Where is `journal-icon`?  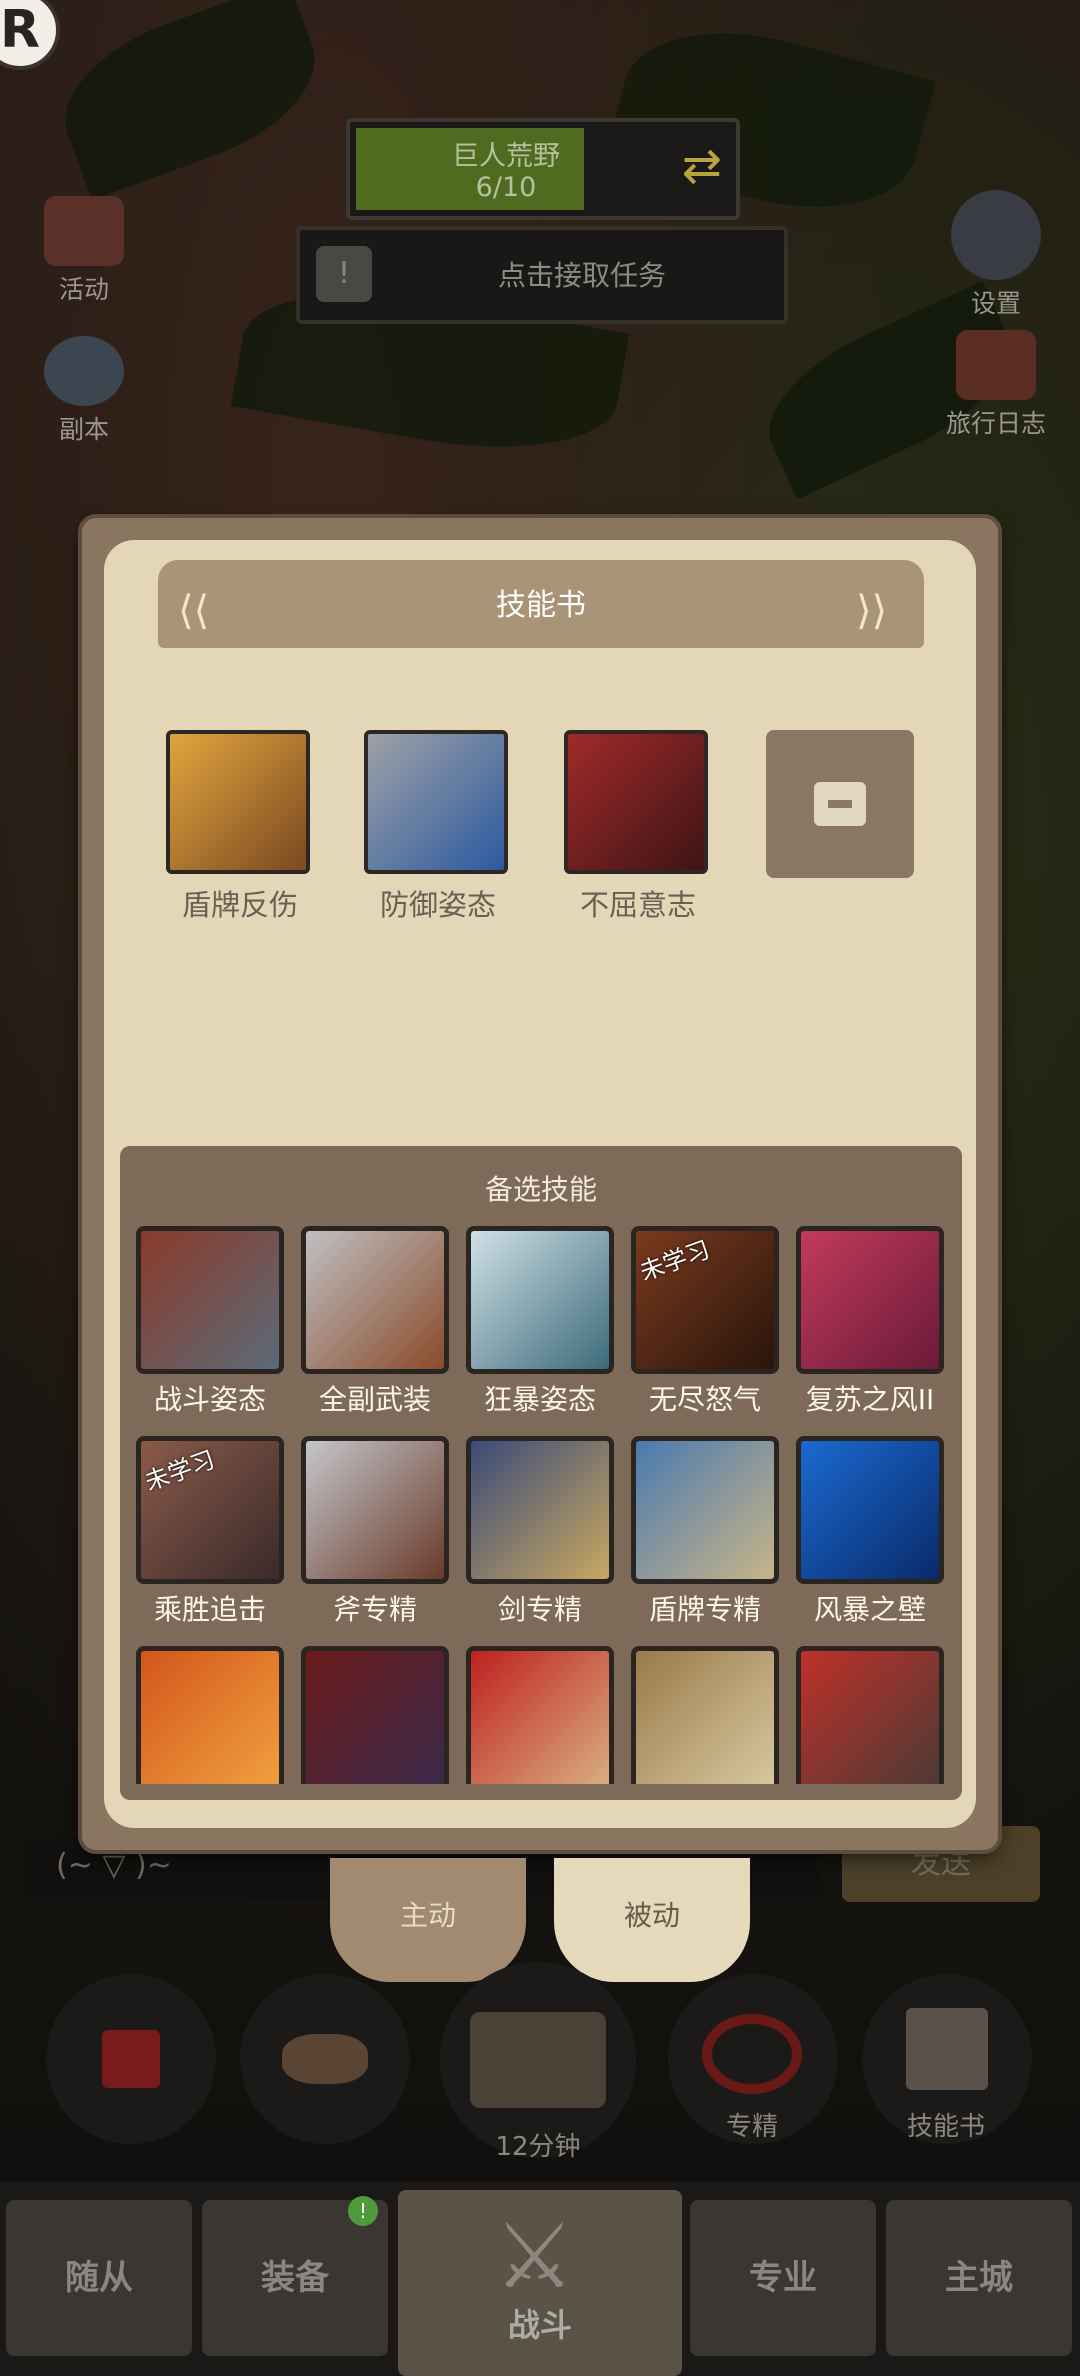
journal-icon is located at coordinates (996, 365).